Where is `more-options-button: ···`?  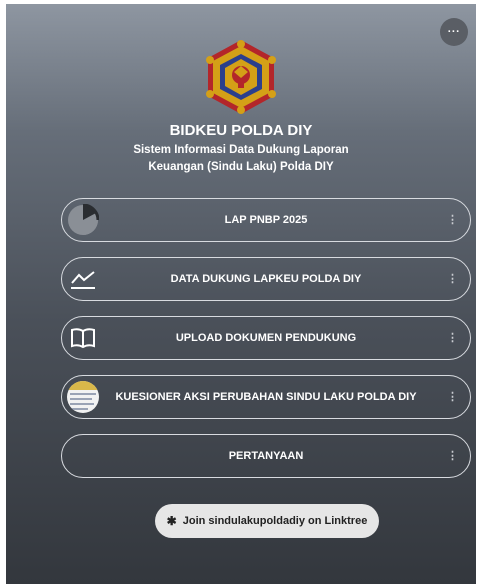 more-options-button: ··· is located at coordinates (454, 32).